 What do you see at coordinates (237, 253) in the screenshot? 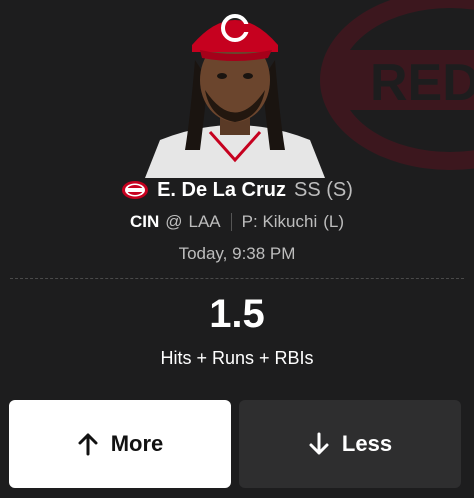
I see `game-time: Today, 9:38 PM` at bounding box center [237, 253].